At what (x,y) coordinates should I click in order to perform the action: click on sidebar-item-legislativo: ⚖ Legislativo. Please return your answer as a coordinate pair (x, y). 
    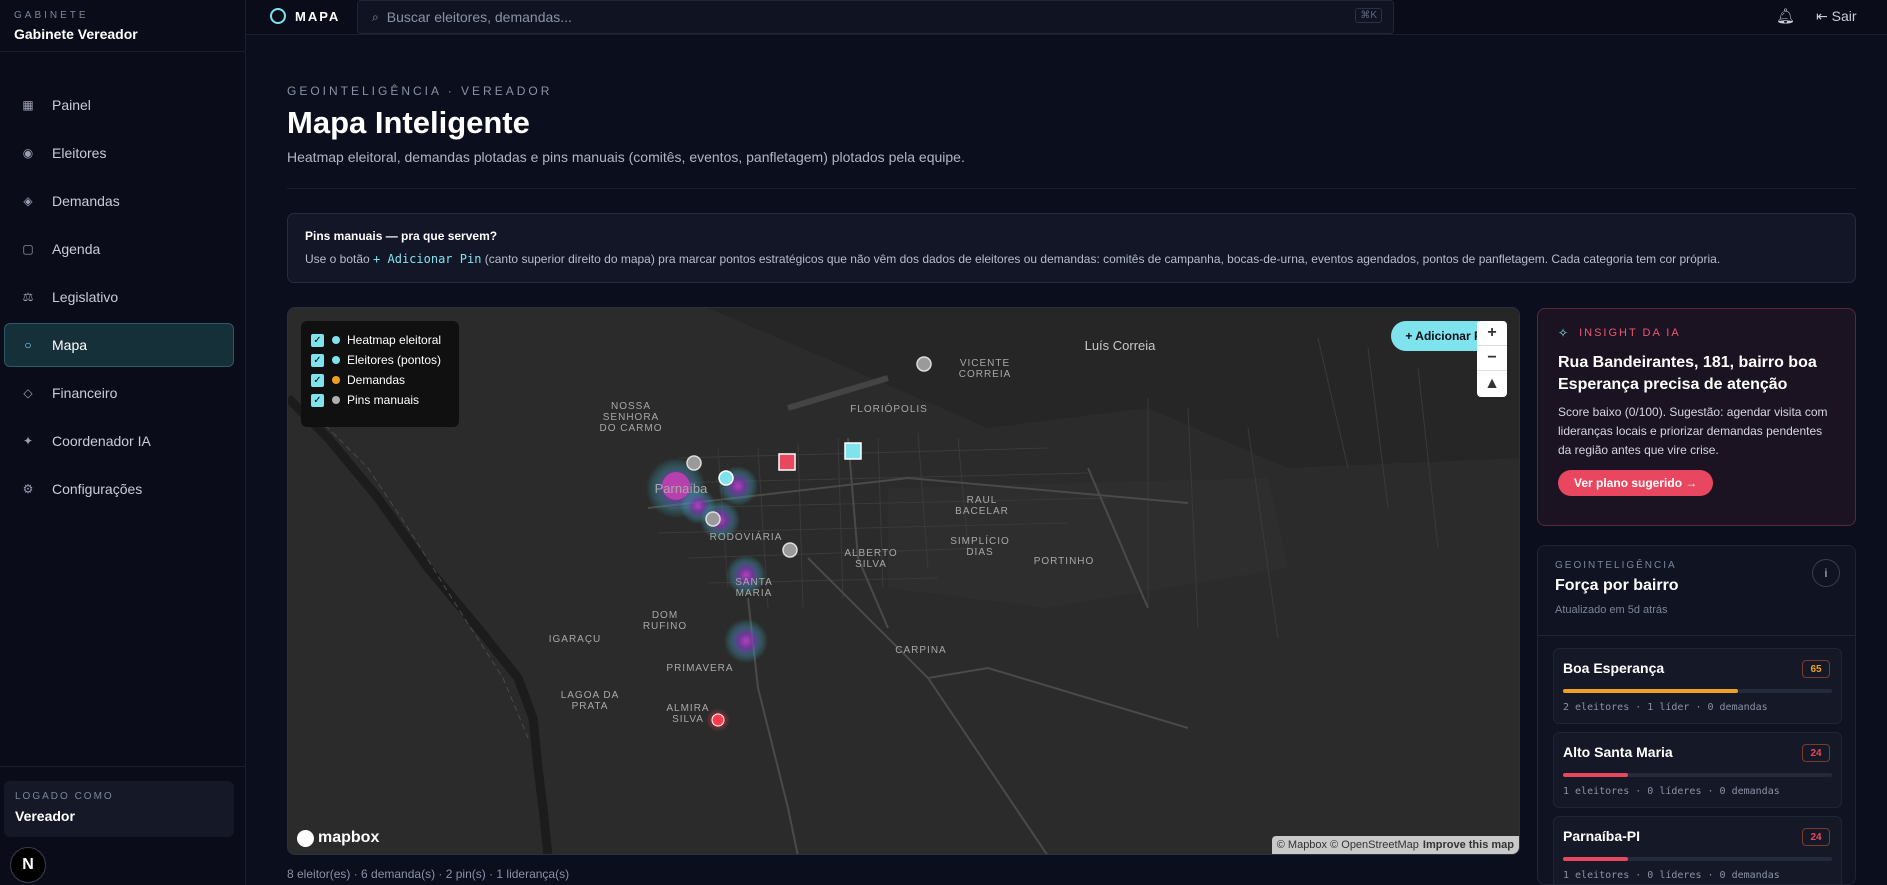
    Looking at the image, I should click on (119, 297).